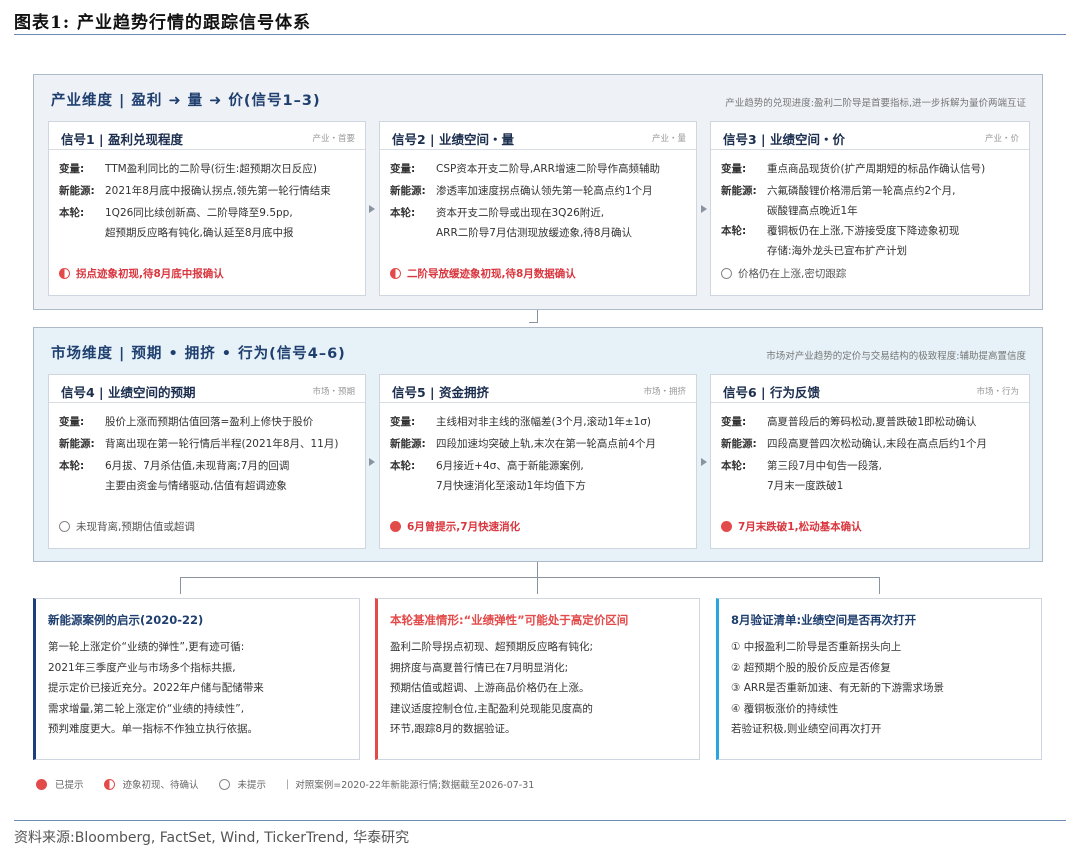  I want to click on panel-note: 市场对产业趋势的定价与交易结构的极致程度:辅助提高置信度, so click(896, 356).